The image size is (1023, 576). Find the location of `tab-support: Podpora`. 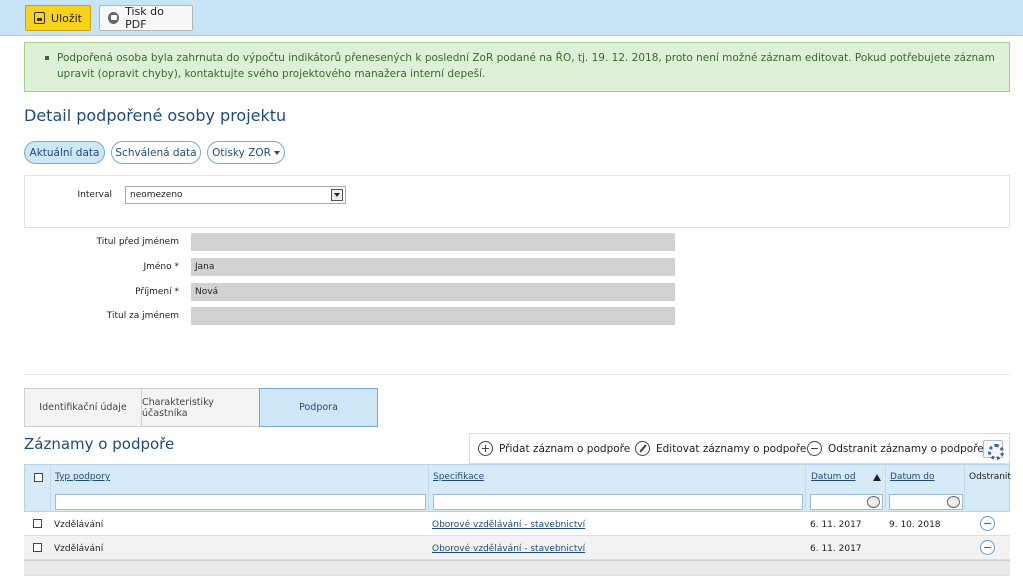

tab-support: Podpora is located at coordinates (318, 407).